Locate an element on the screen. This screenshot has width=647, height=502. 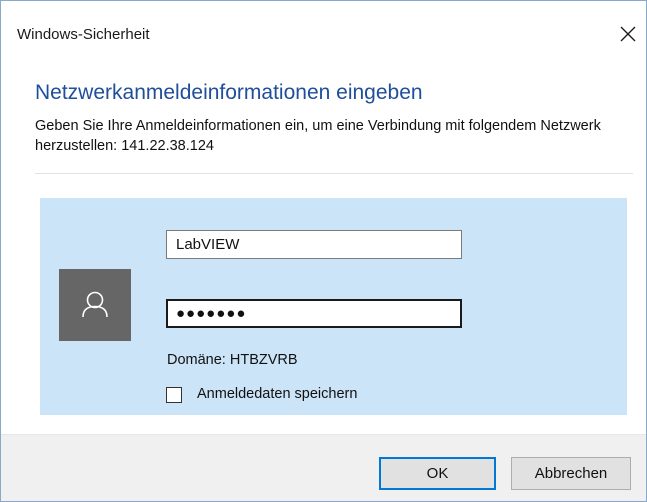
window-title: Windows-Sicherheit is located at coordinates (83, 34).